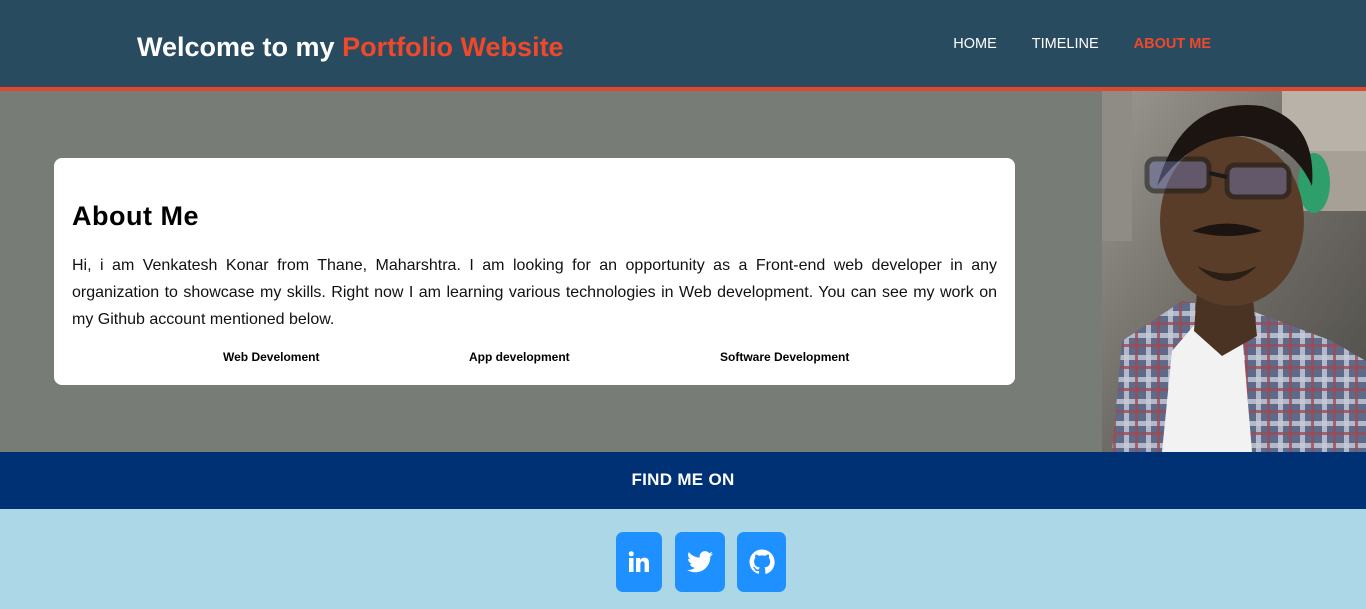 The width and height of the screenshot is (1366, 609). I want to click on nav-about-me: ABOUT ME, so click(1172, 44).